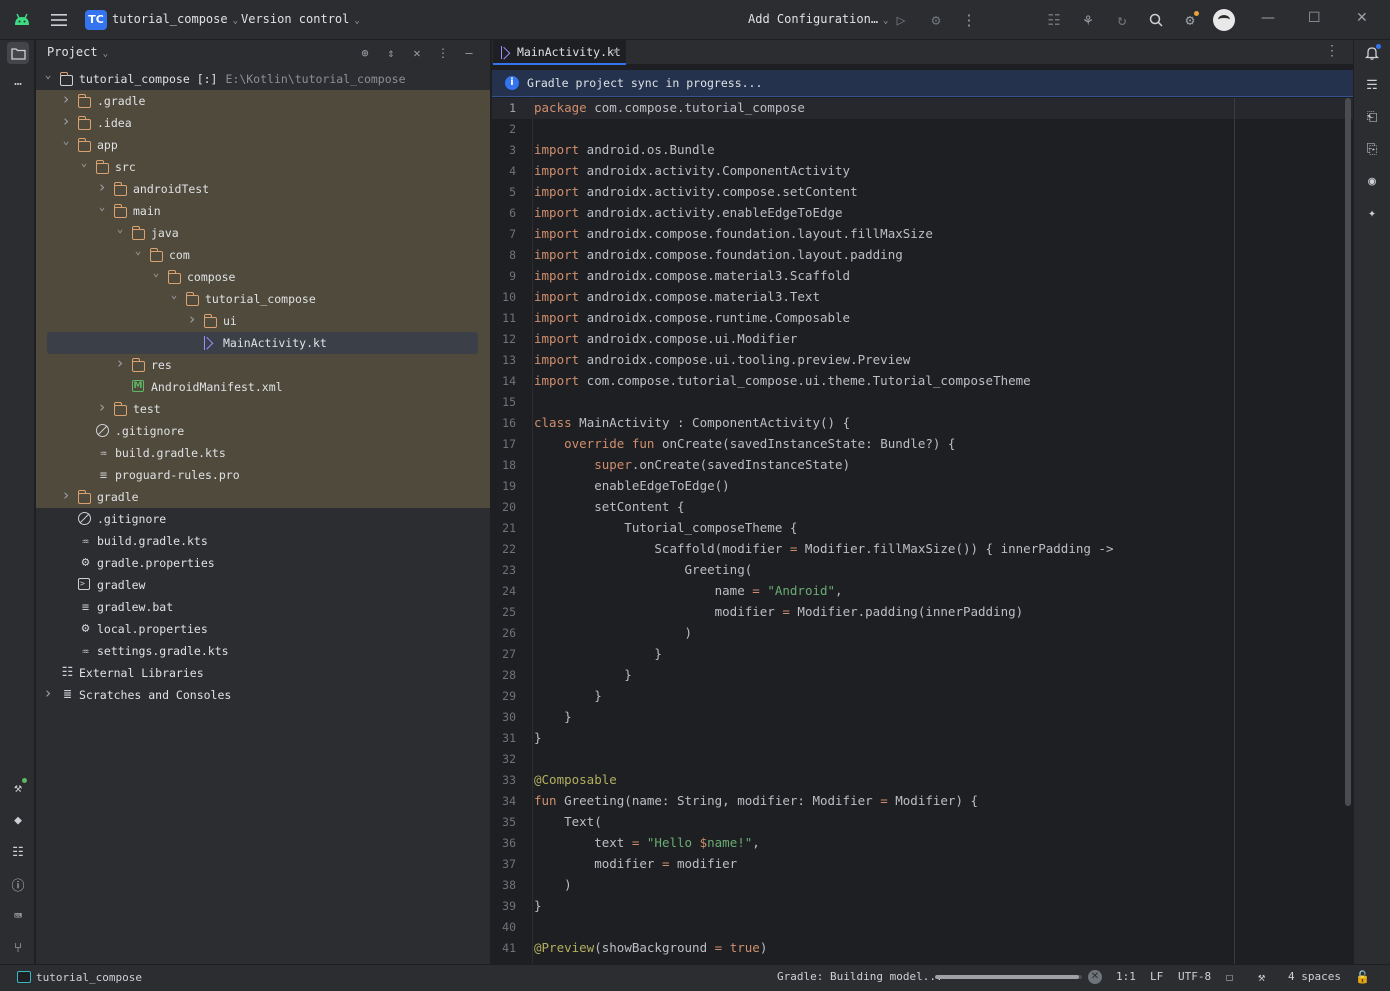  What do you see at coordinates (922, 108) in the screenshot?
I see `code-line: 1 package com.compose.tutorial_compose` at bounding box center [922, 108].